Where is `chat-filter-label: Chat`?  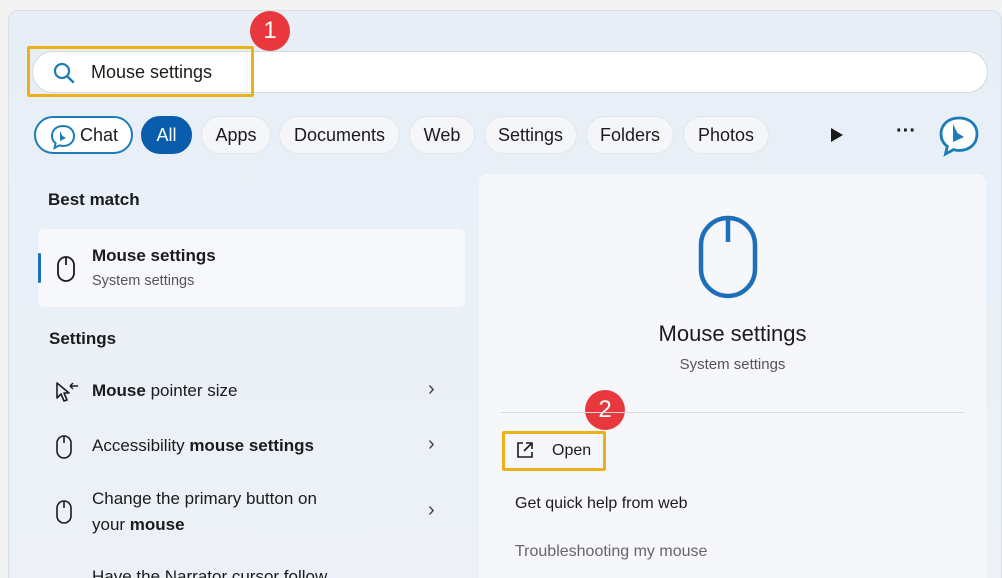
chat-filter-label: Chat is located at coordinates (99, 135).